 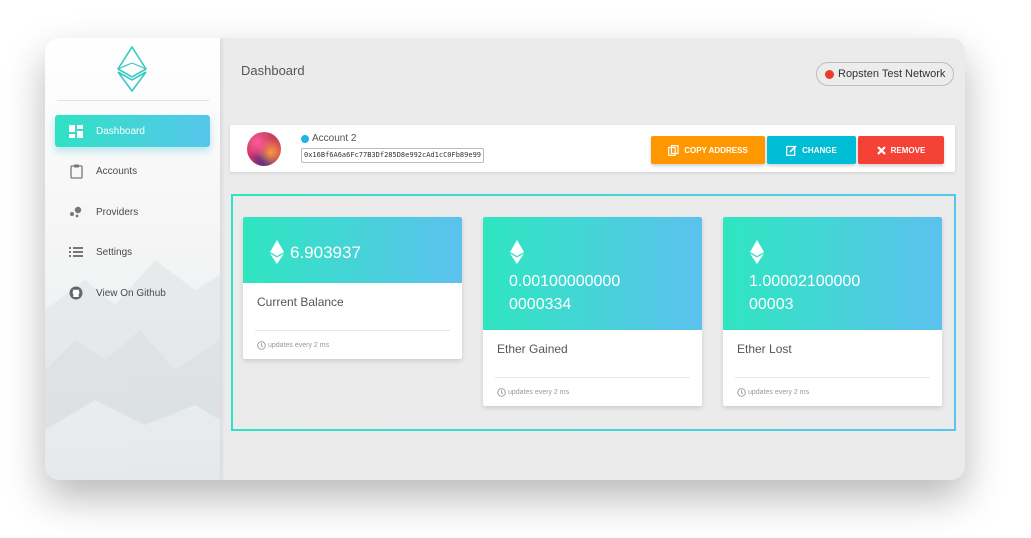 What do you see at coordinates (300, 302) in the screenshot?
I see `card-label: Current Balance` at bounding box center [300, 302].